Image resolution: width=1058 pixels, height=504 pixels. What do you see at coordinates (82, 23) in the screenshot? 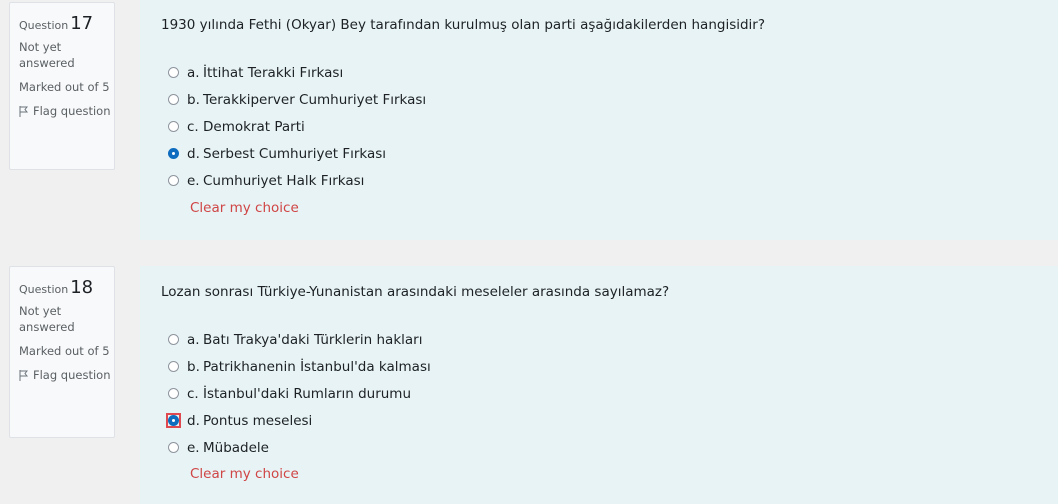
I see `question-number-value: 17` at bounding box center [82, 23].